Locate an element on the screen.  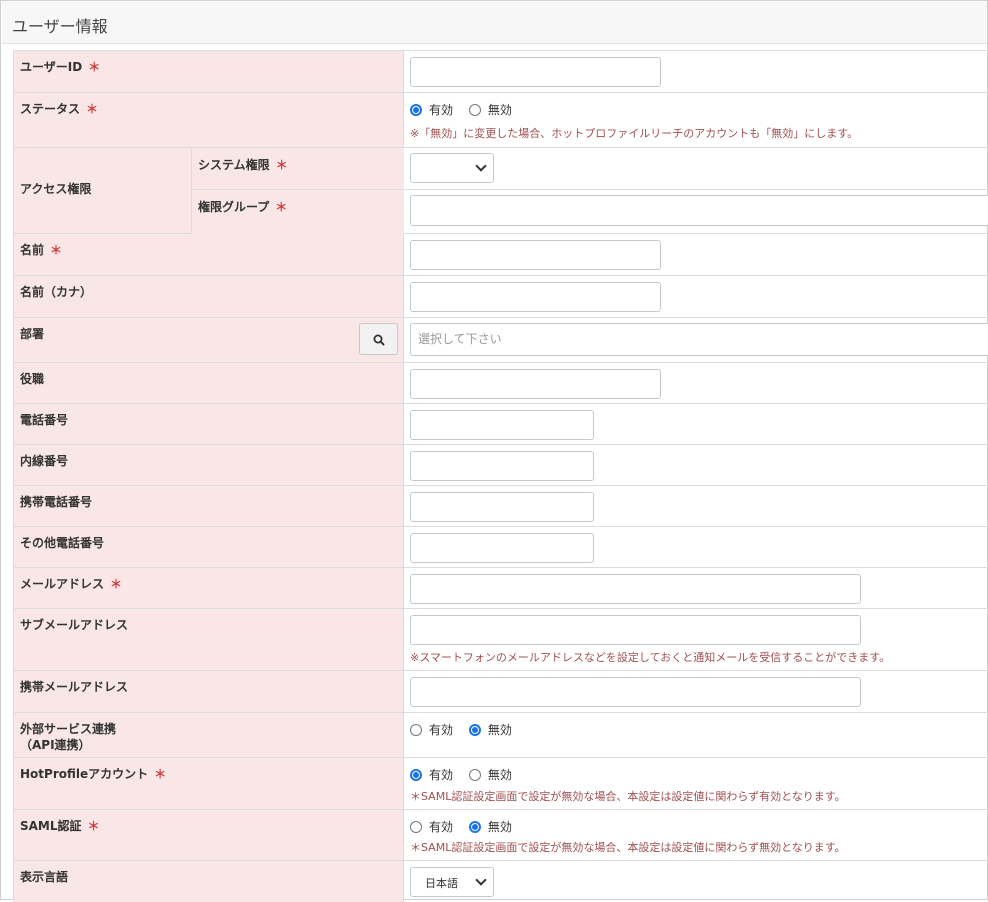
other-phone-input is located at coordinates (502, 548).